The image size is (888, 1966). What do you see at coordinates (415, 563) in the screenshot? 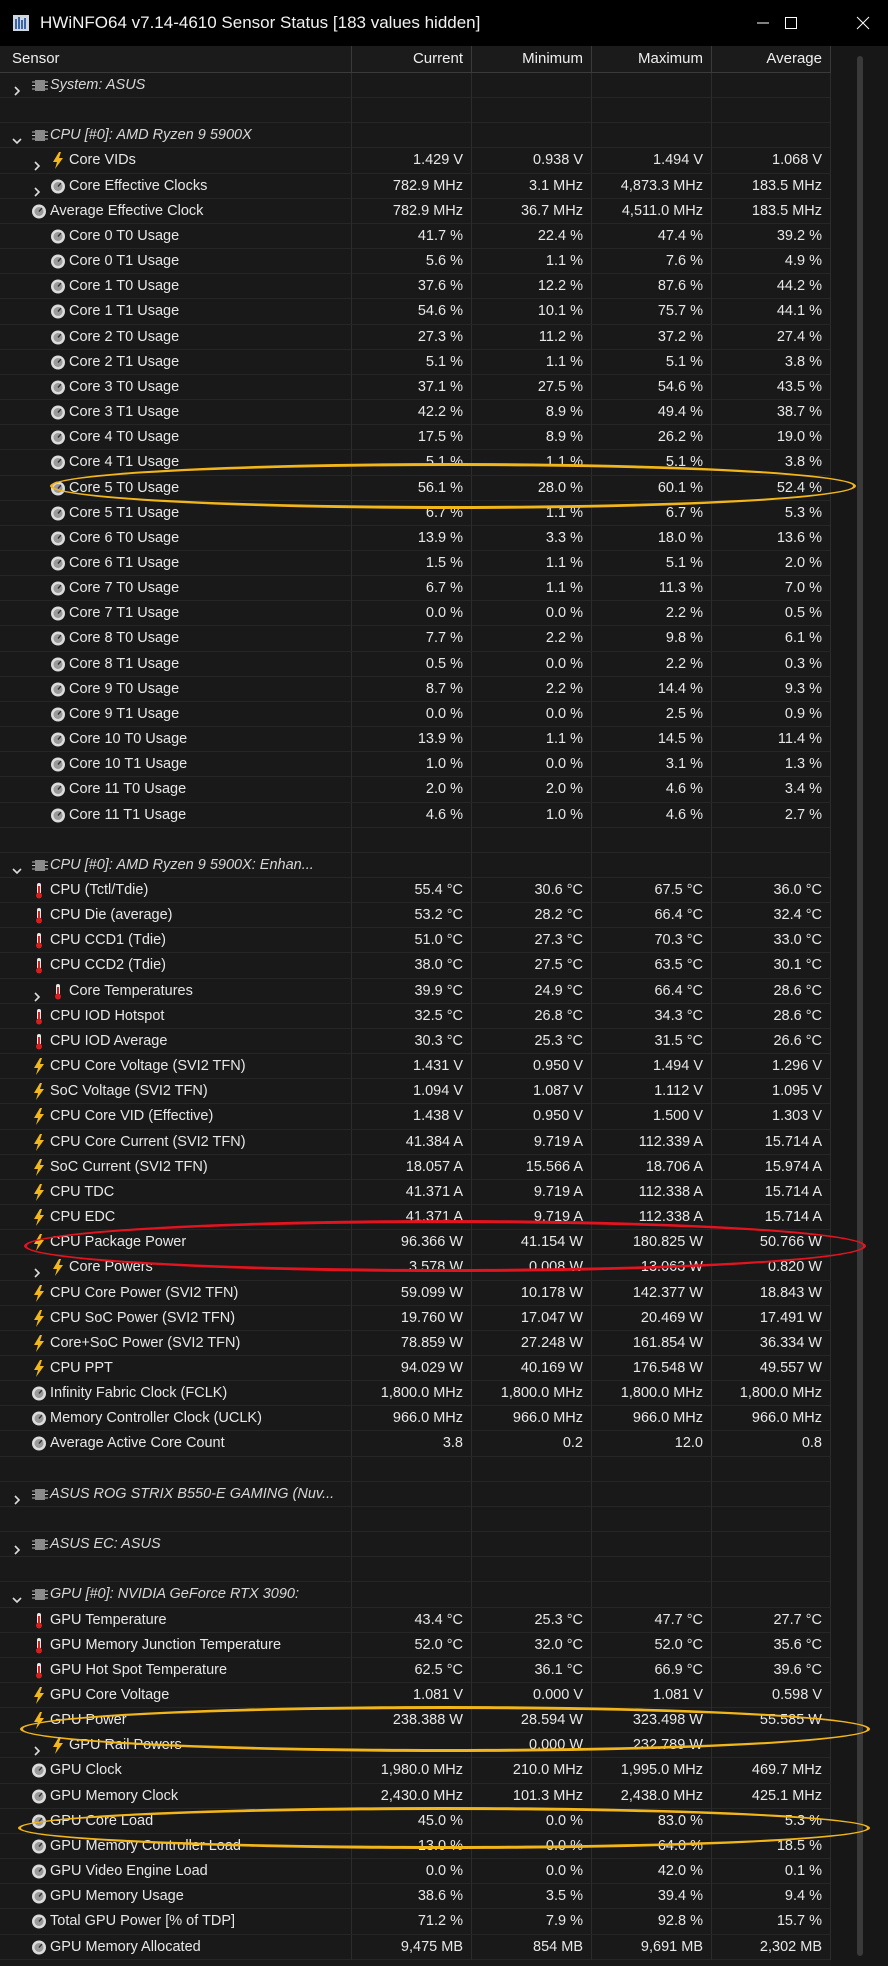
I see `sensor-row-core-6-t1-usage: Core 6 T1 Usage 1.5 % 1.1 % 5.1 % 2.0 %` at bounding box center [415, 563].